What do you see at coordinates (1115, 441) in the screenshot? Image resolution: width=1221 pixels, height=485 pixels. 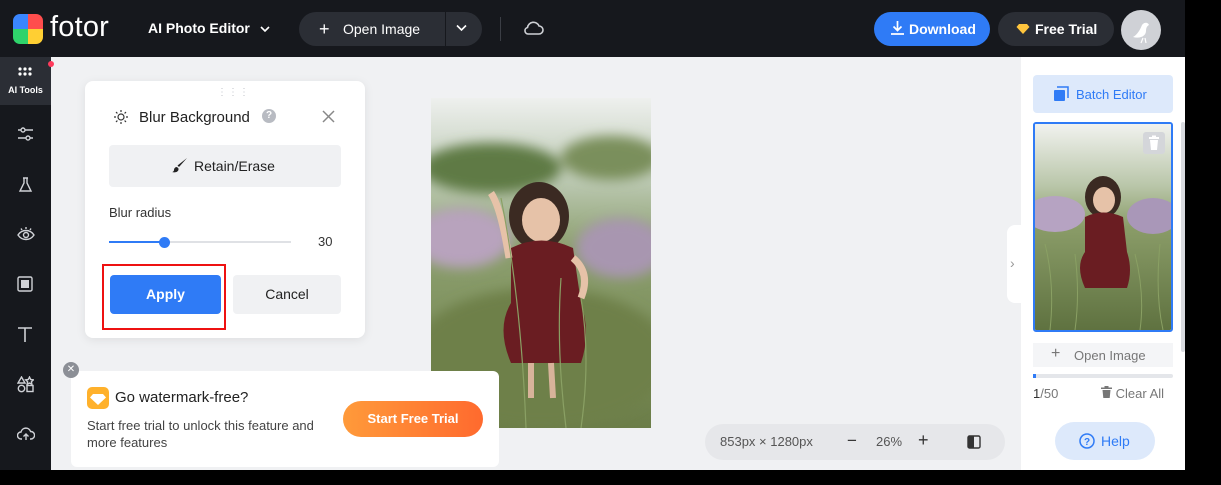 I see `help-label: Help` at bounding box center [1115, 441].